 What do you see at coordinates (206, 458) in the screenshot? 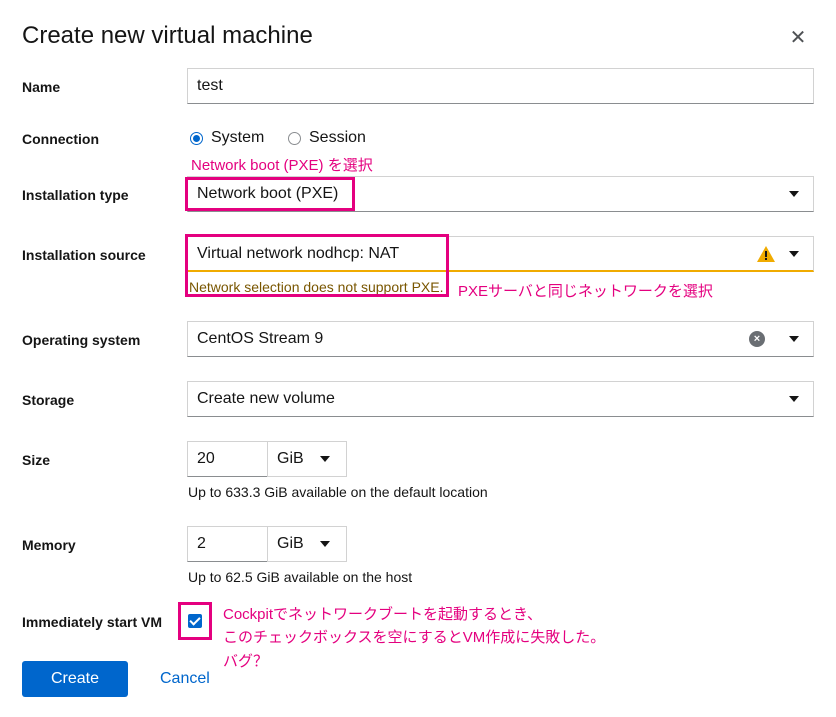
I see `size-value: 20` at bounding box center [206, 458].